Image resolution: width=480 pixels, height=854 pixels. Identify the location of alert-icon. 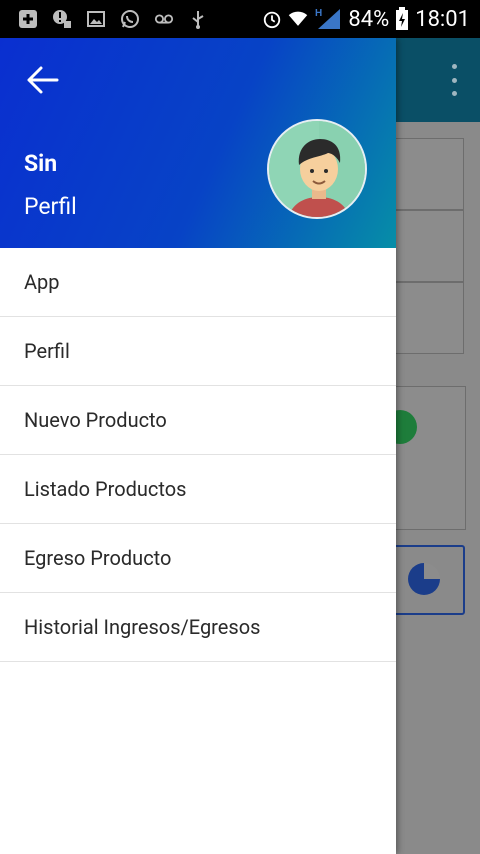
(62, 19).